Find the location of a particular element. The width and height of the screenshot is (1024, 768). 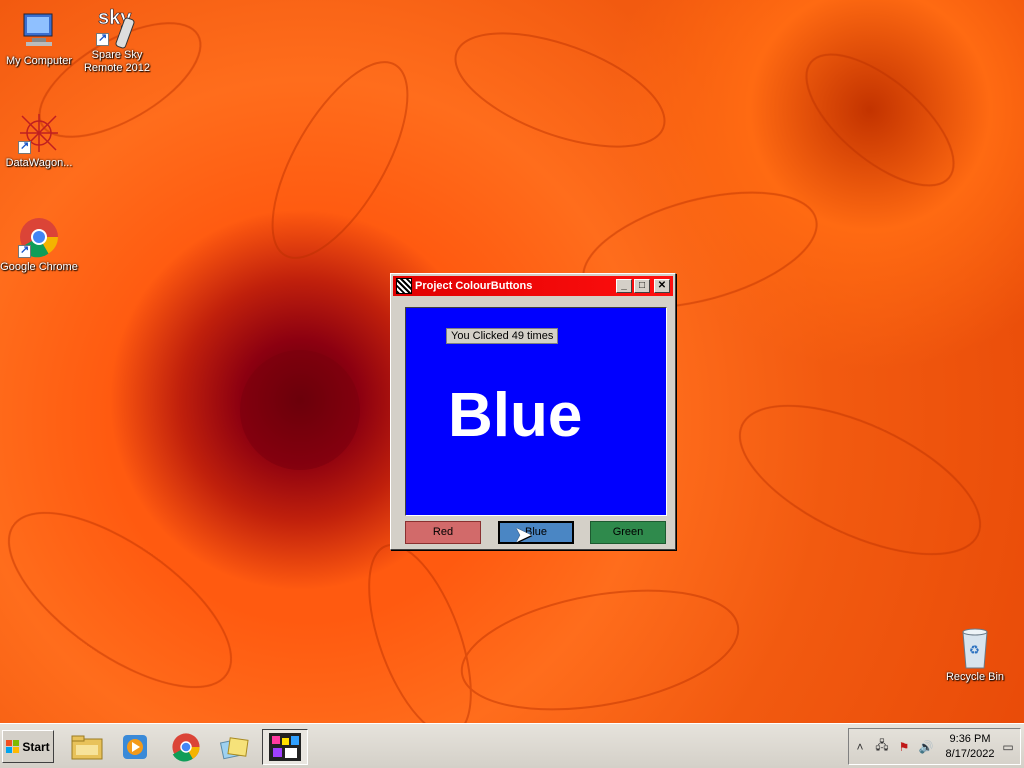

start-button: Start is located at coordinates (28, 746).